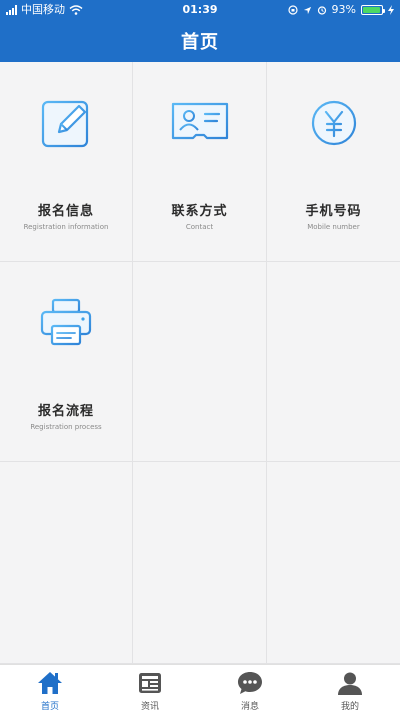 The width and height of the screenshot is (400, 711). What do you see at coordinates (343, 9) in the screenshot?
I see `battery-percent: 93%` at bounding box center [343, 9].